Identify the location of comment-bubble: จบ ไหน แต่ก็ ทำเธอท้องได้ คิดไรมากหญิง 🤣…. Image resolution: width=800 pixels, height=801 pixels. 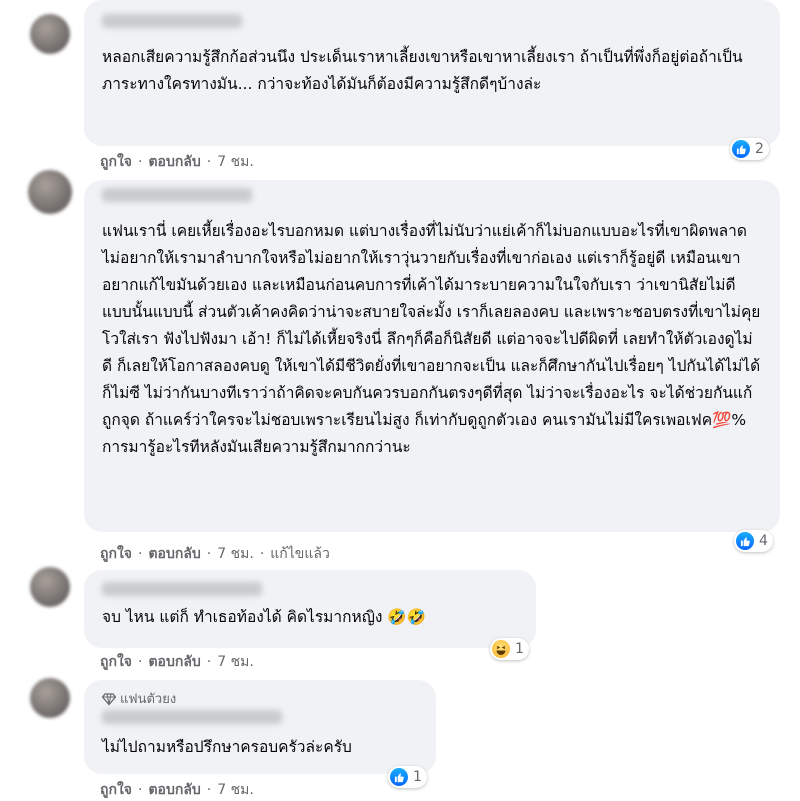
(310, 609).